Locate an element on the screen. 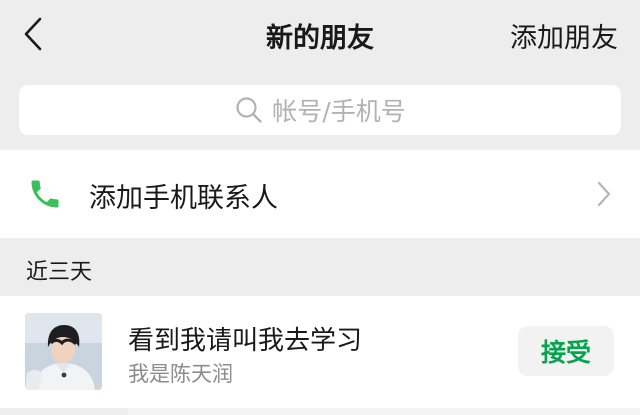  chevron-right-icon is located at coordinates (604, 194).